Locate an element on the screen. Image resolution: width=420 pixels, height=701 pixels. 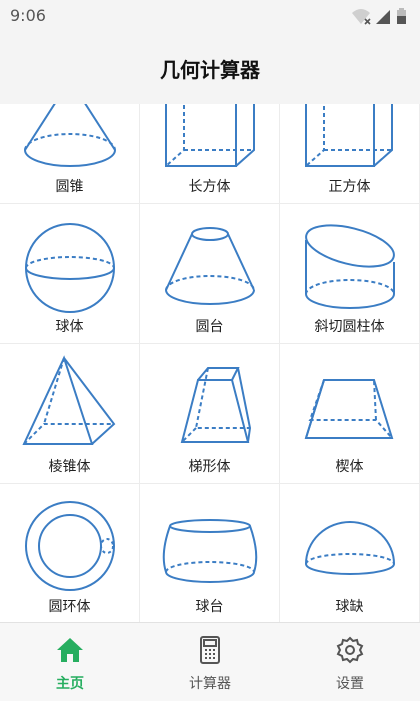
shape-label: 长方体 is located at coordinates (209, 187).